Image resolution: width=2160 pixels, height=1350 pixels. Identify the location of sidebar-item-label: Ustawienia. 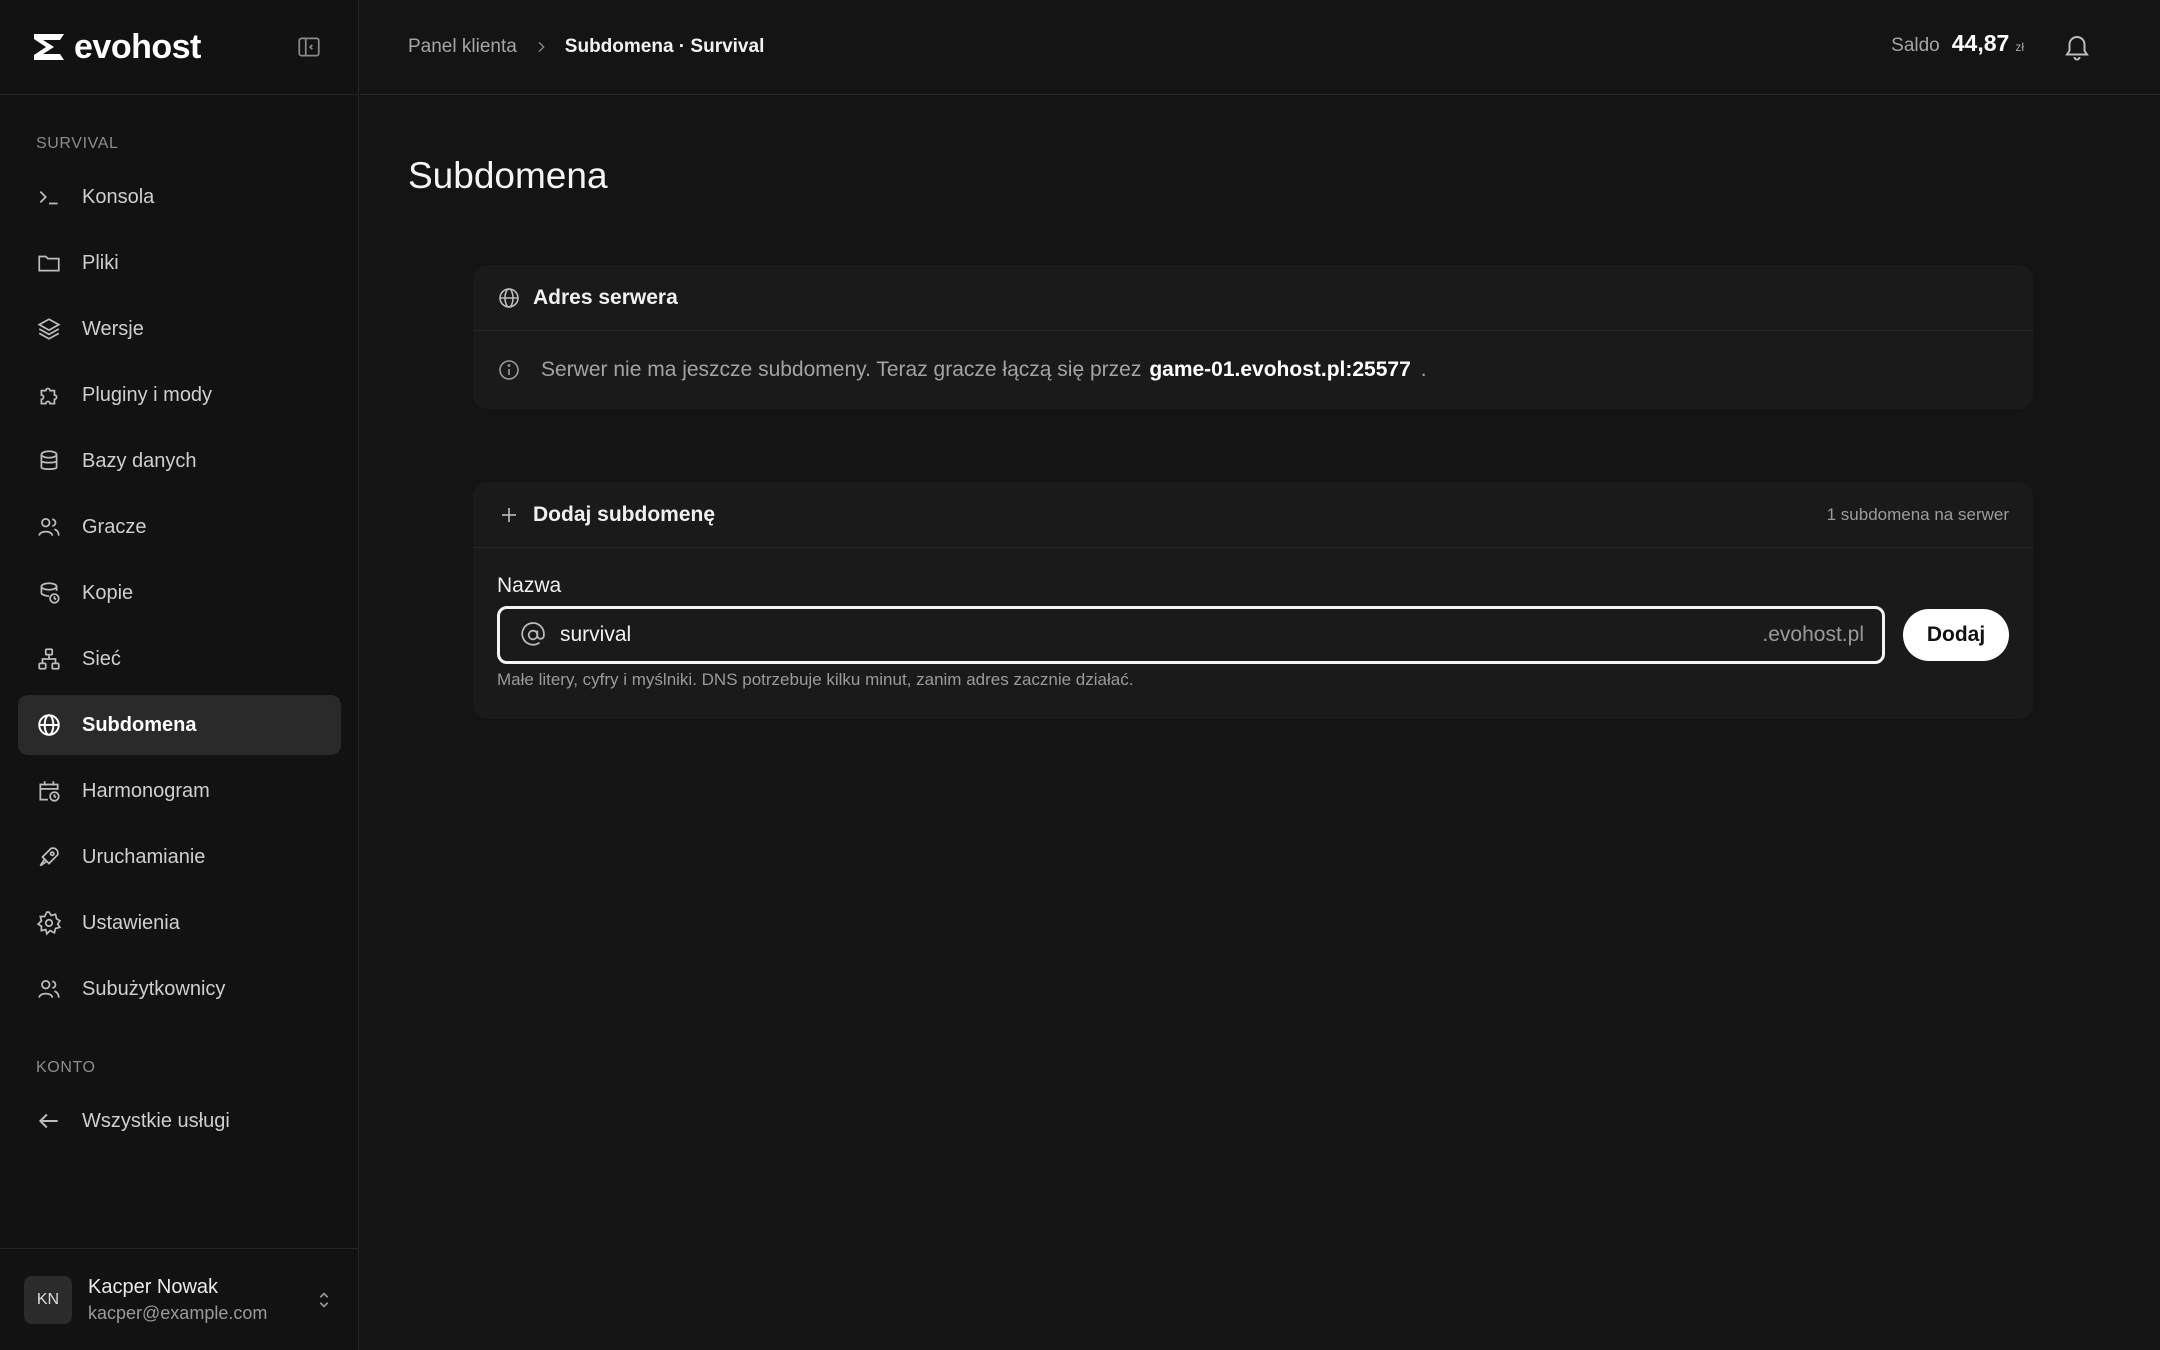
(131, 922).